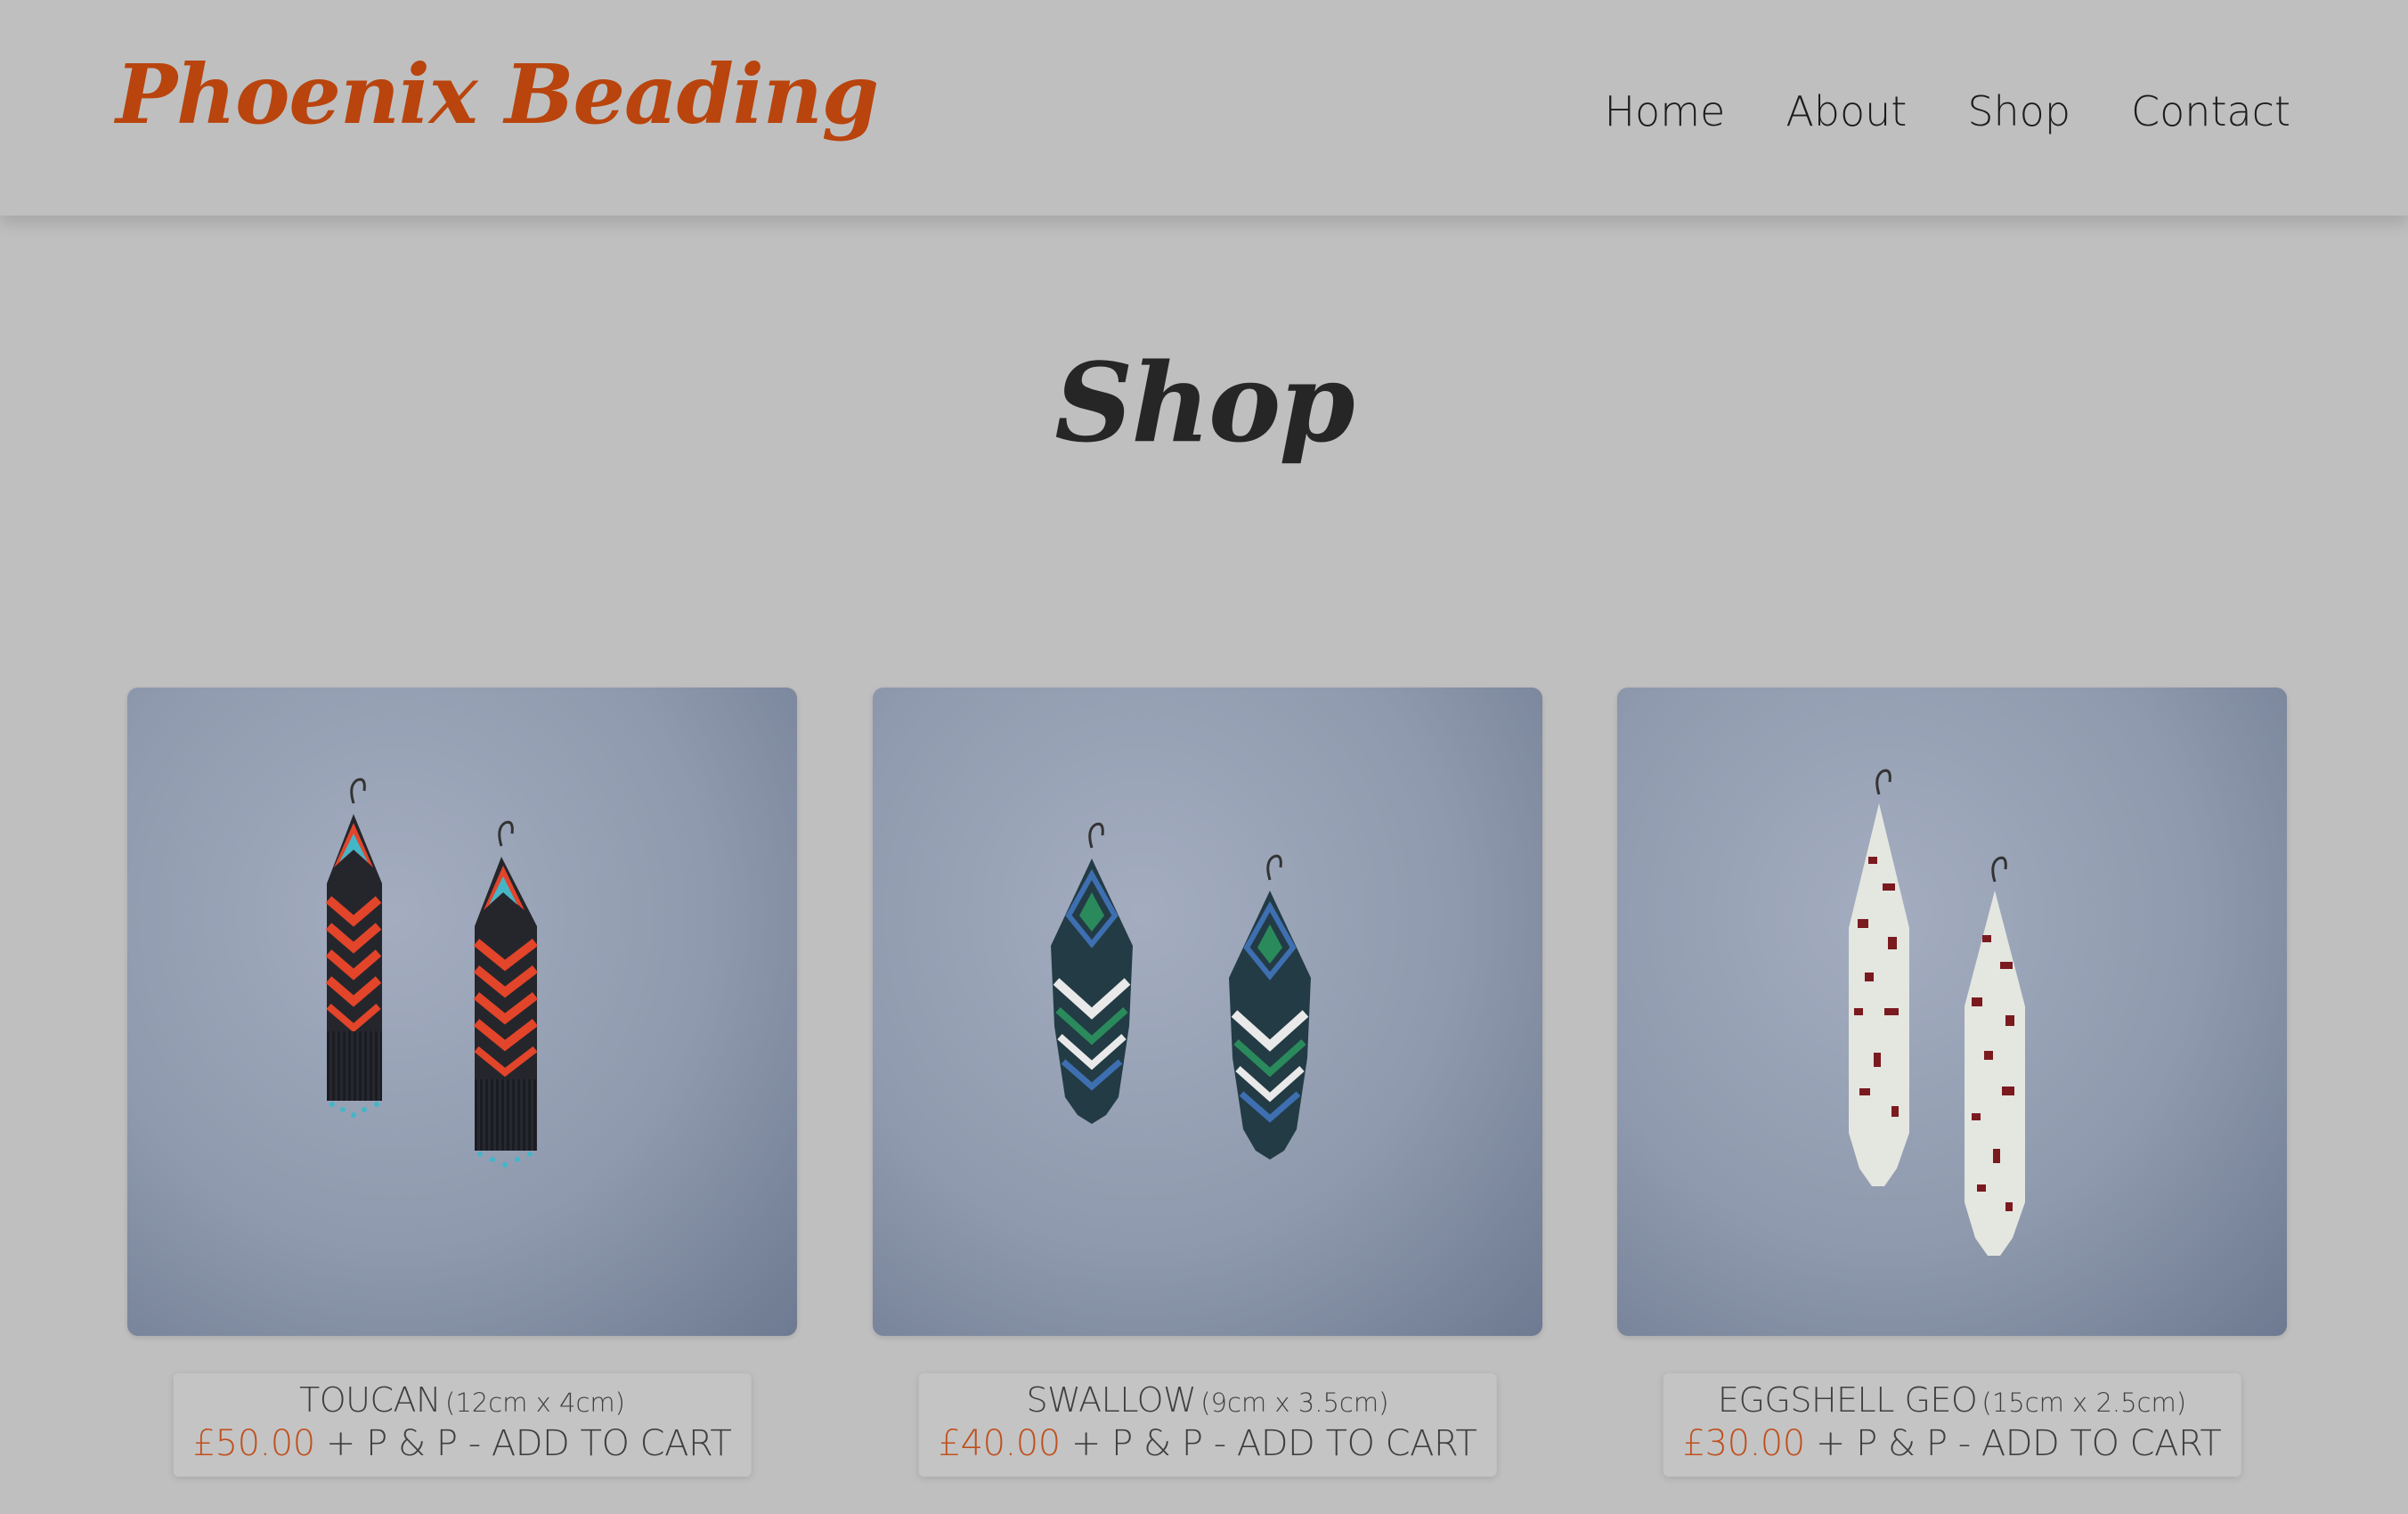 The image size is (2408, 1514). What do you see at coordinates (1204, 108) in the screenshot?
I see `site-header: Phoenix Beading Home About Shop Contact` at bounding box center [1204, 108].